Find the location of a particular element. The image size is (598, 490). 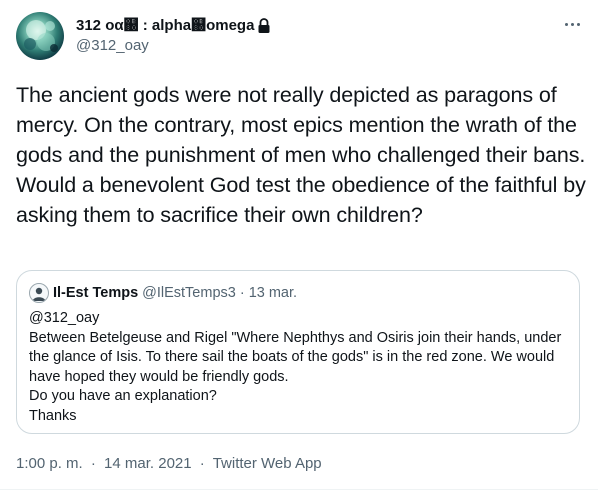

quoted-display-name: Il-Est Temps is located at coordinates (96, 293).